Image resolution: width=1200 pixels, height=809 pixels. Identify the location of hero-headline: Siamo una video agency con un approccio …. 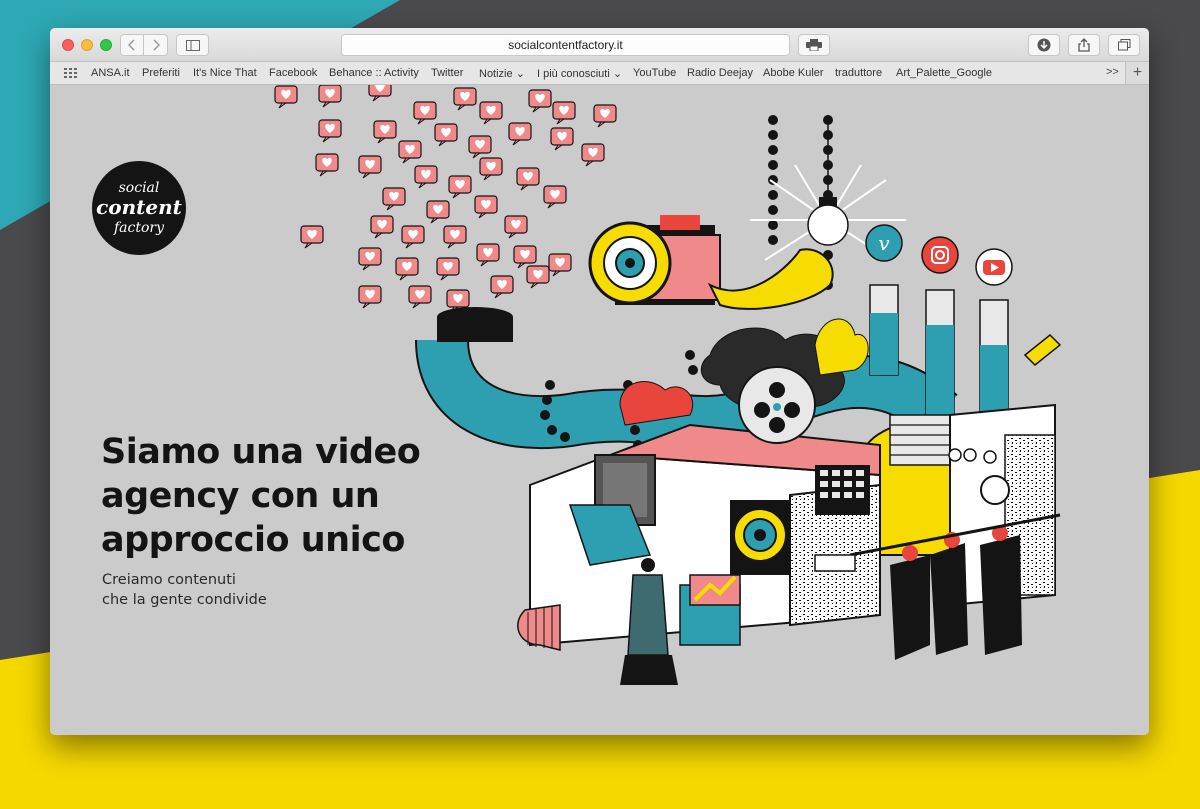
(301, 496).